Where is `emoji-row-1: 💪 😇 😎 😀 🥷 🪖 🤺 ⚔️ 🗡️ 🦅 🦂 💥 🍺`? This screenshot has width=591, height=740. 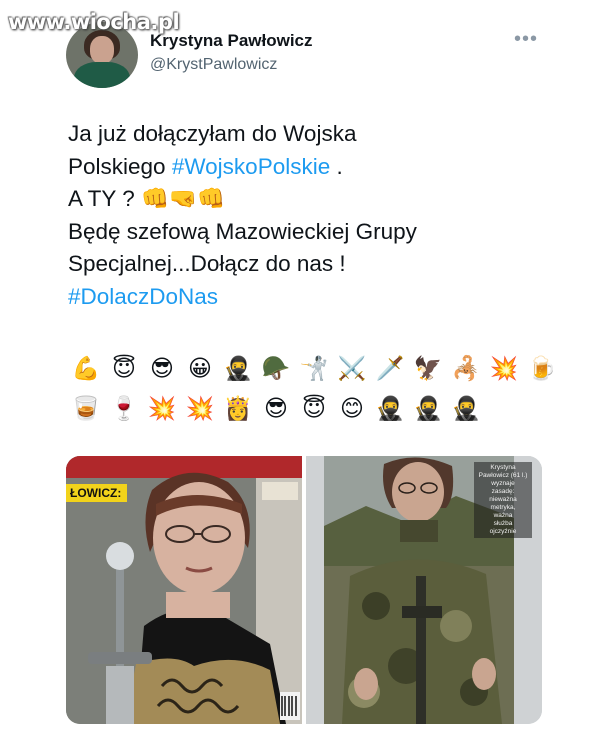 emoji-row-1: 💪 😇 😎 😀 🥷 🪖 🤺 ⚔️ 🗡️ 🦅 🦂 💥 🍺 is located at coordinates (314, 369).